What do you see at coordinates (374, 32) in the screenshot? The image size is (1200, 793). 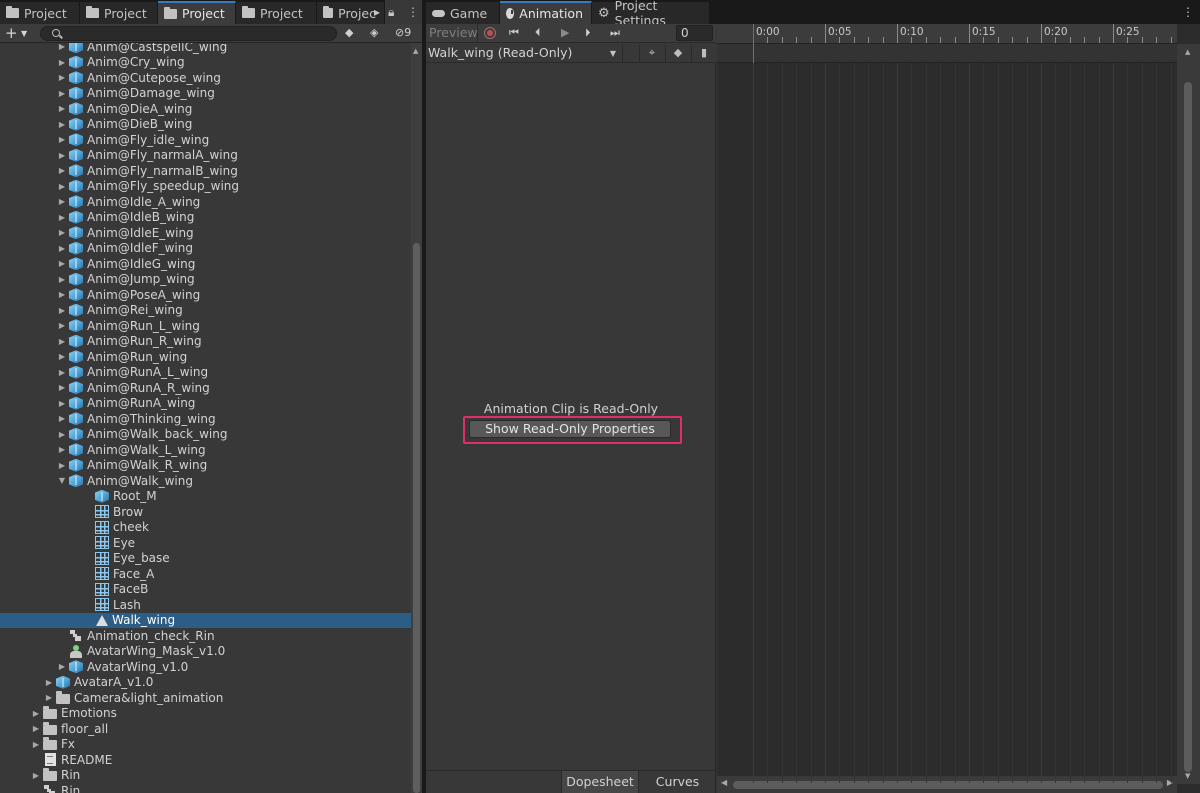 I see `label-tag-icon: ◈` at bounding box center [374, 32].